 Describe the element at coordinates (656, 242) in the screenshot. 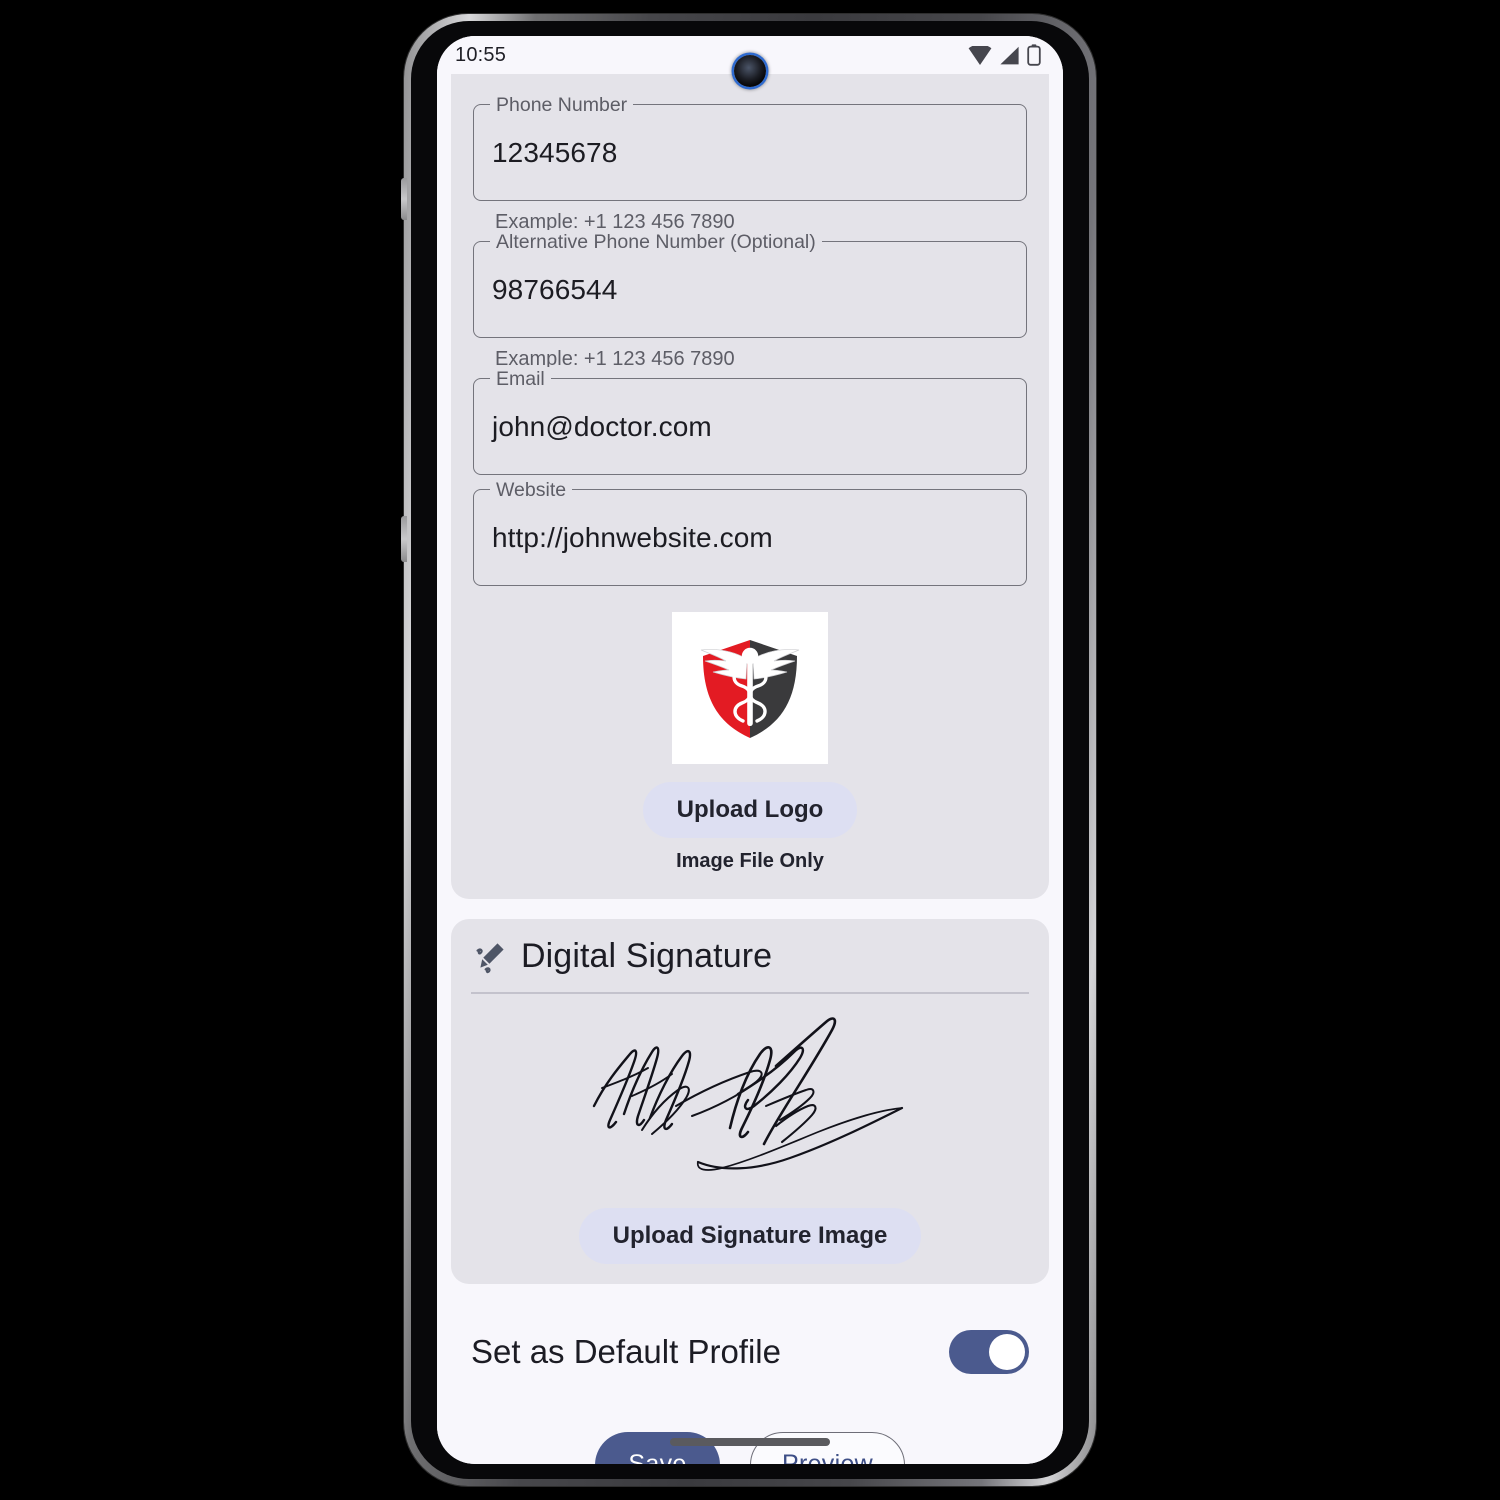

I see `alt-phone-label: Alternative Phone Number (Optional)` at that location.